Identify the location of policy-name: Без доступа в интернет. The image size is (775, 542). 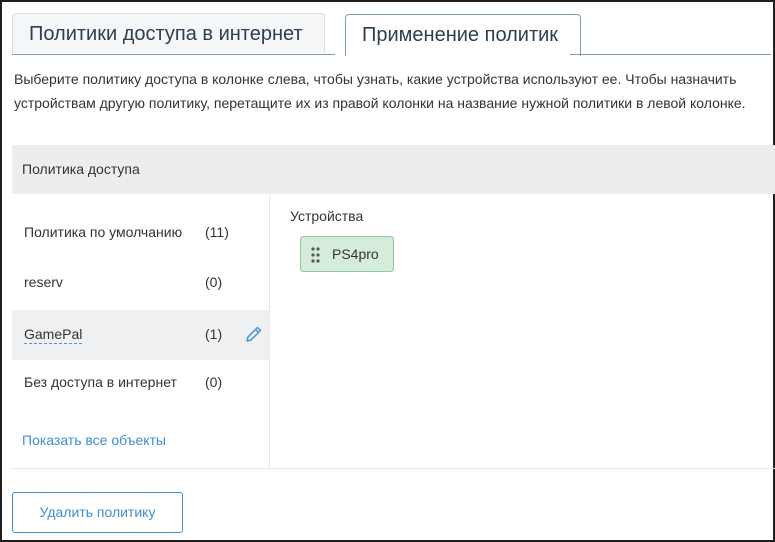
(100, 382).